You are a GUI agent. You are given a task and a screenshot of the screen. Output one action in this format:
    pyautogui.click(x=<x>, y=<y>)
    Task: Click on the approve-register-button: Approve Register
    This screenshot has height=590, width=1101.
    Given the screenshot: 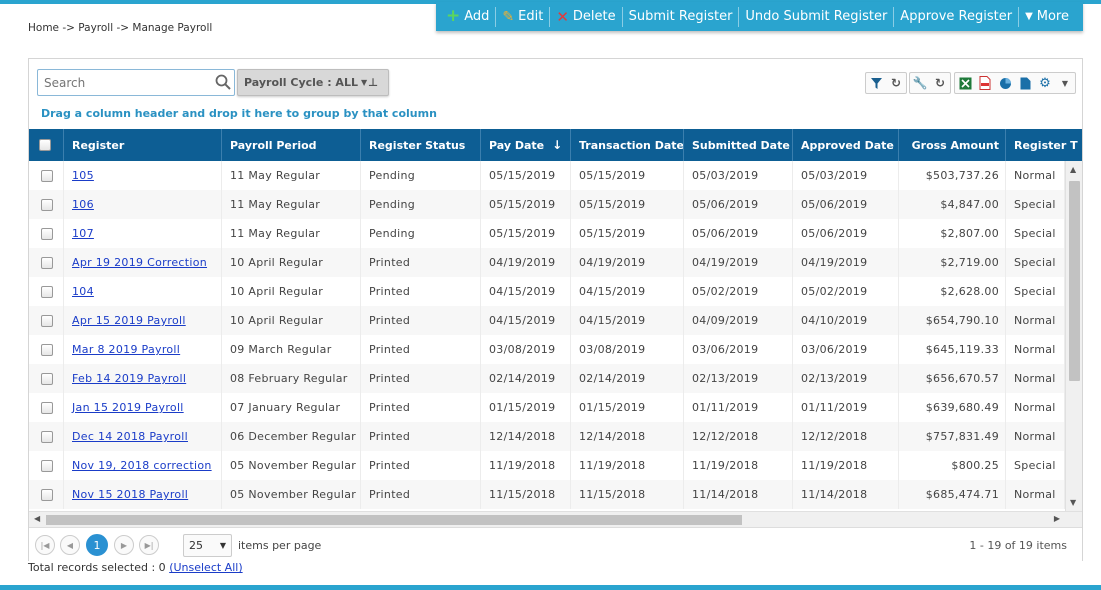 What is the action you would take?
    pyautogui.click(x=956, y=16)
    